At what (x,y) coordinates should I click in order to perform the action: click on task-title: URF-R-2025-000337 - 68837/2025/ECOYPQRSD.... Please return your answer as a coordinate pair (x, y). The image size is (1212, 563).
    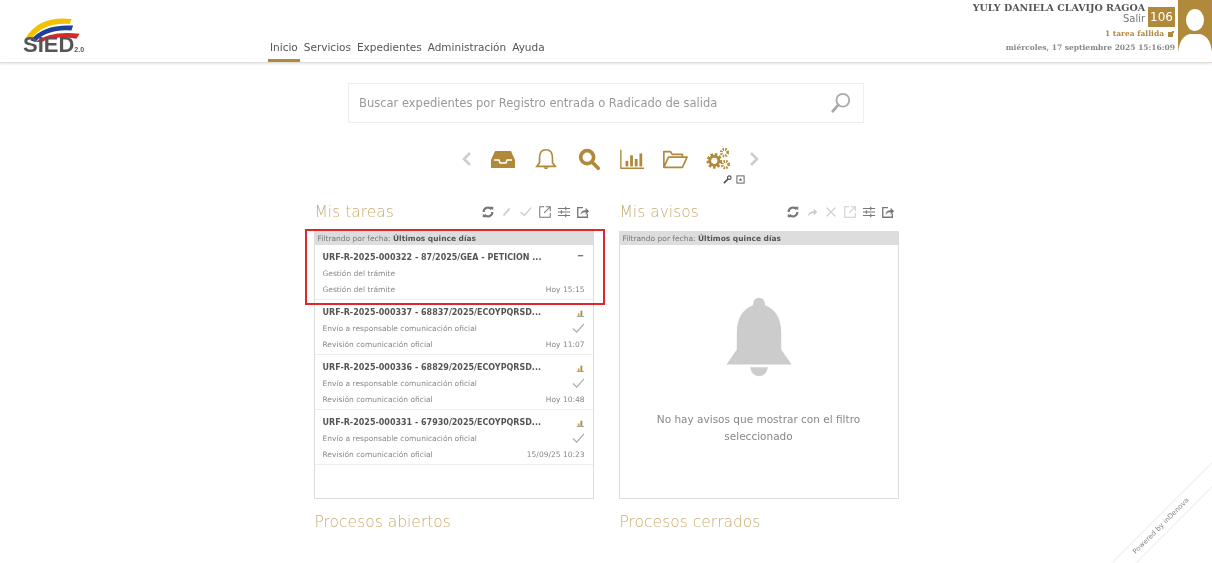
    Looking at the image, I should click on (431, 312).